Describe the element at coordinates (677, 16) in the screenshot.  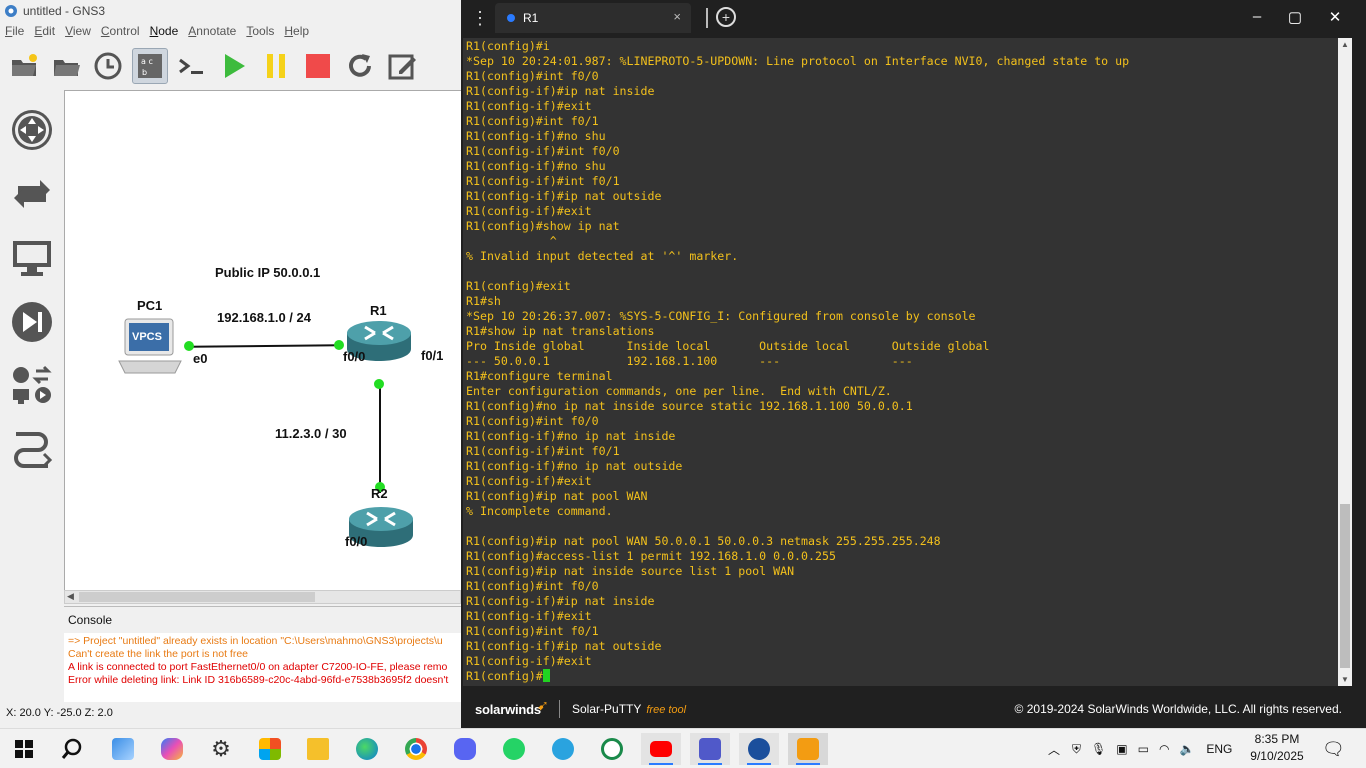
I see `tab-close-icon: ×` at that location.